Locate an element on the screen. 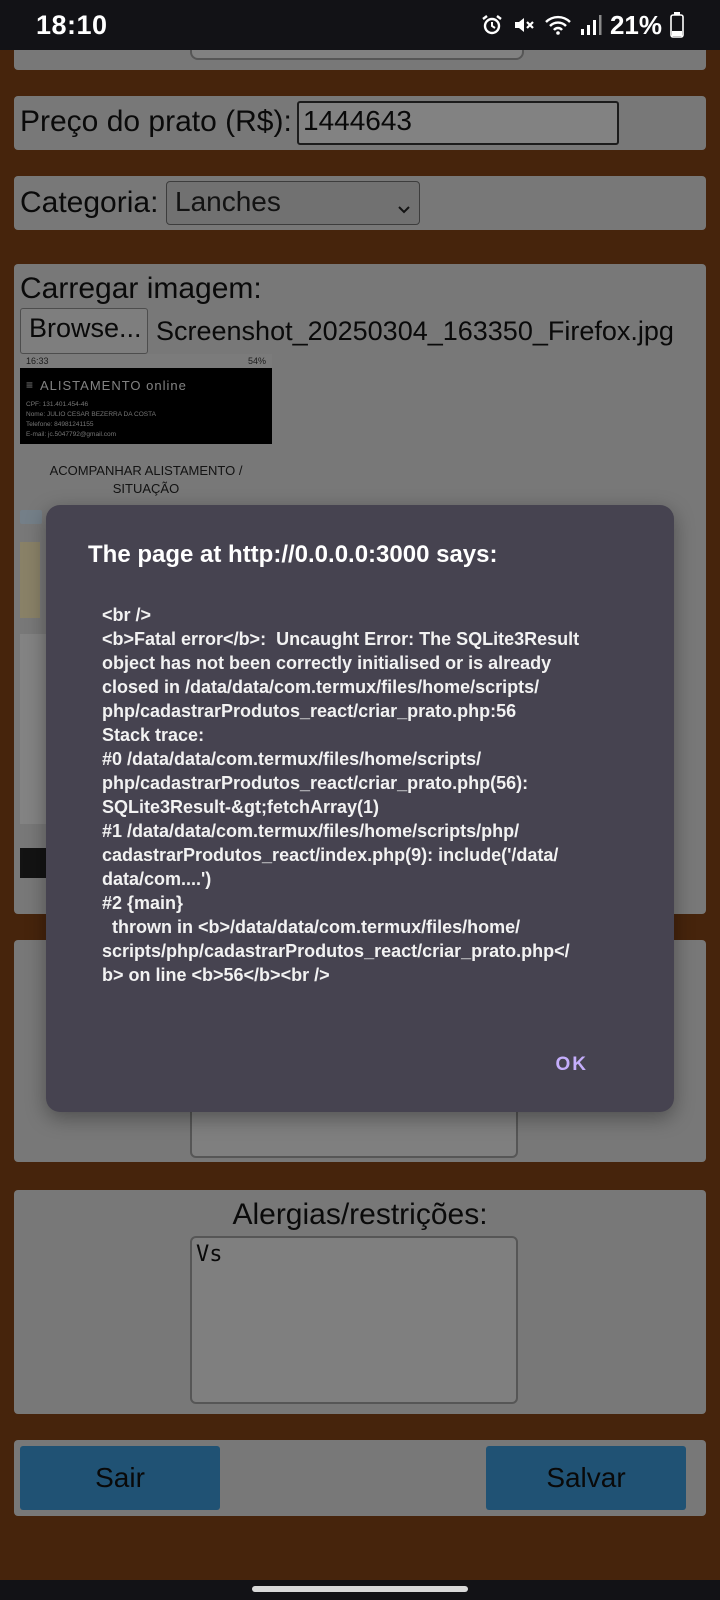  navigation-bar is located at coordinates (360, 1590).